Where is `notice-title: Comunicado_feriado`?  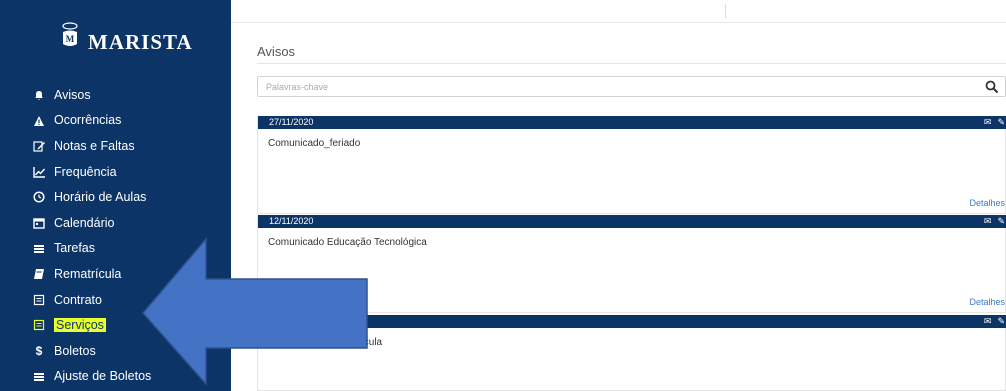
notice-title: Comunicado_feriado is located at coordinates (314, 143).